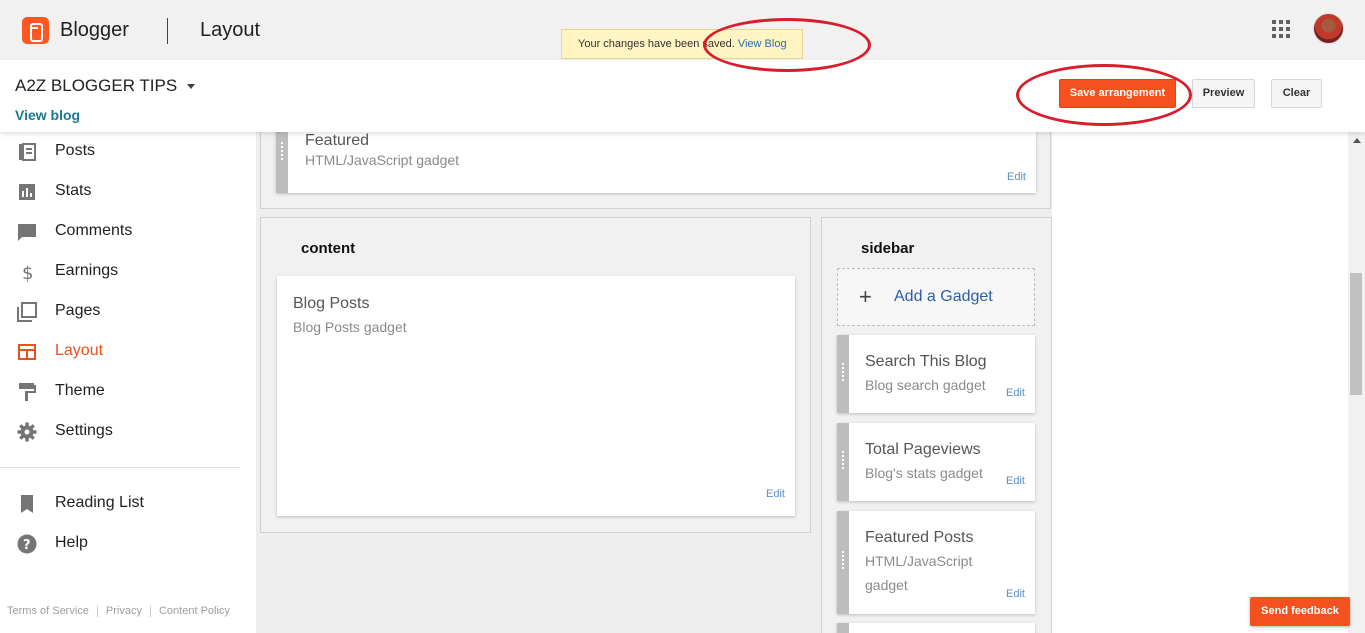 The image size is (1365, 633). What do you see at coordinates (328, 248) in the screenshot?
I see `section-title: content` at bounding box center [328, 248].